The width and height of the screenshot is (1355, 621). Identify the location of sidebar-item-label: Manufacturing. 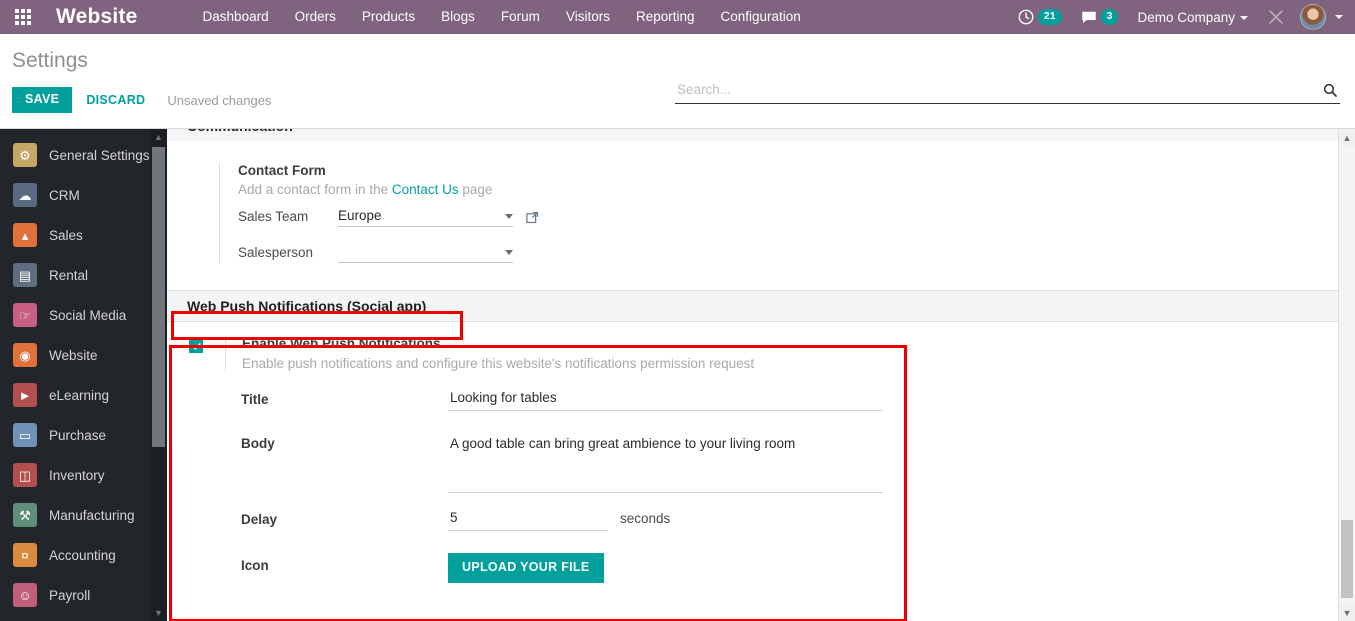
(92, 515).